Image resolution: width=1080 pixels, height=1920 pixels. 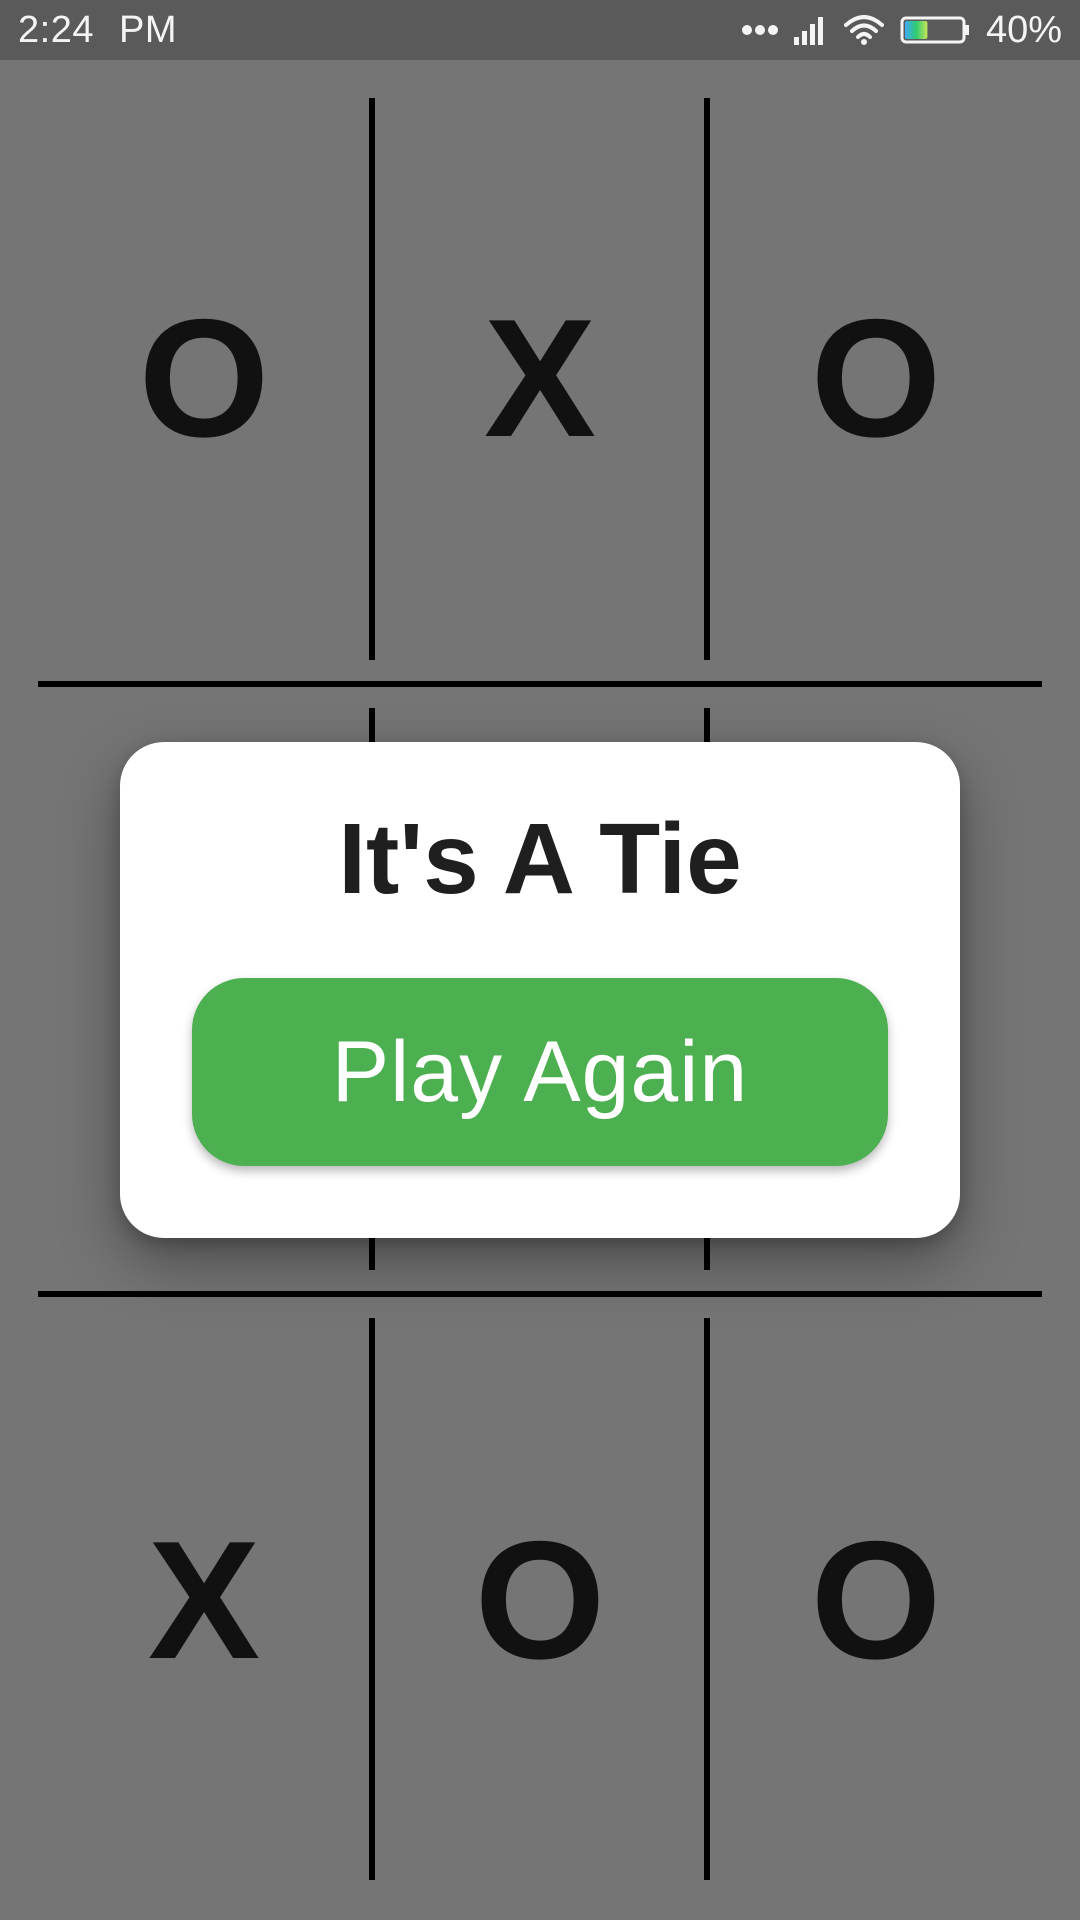 I want to click on board-cell-3-2: O, so click(x=540, y=1600).